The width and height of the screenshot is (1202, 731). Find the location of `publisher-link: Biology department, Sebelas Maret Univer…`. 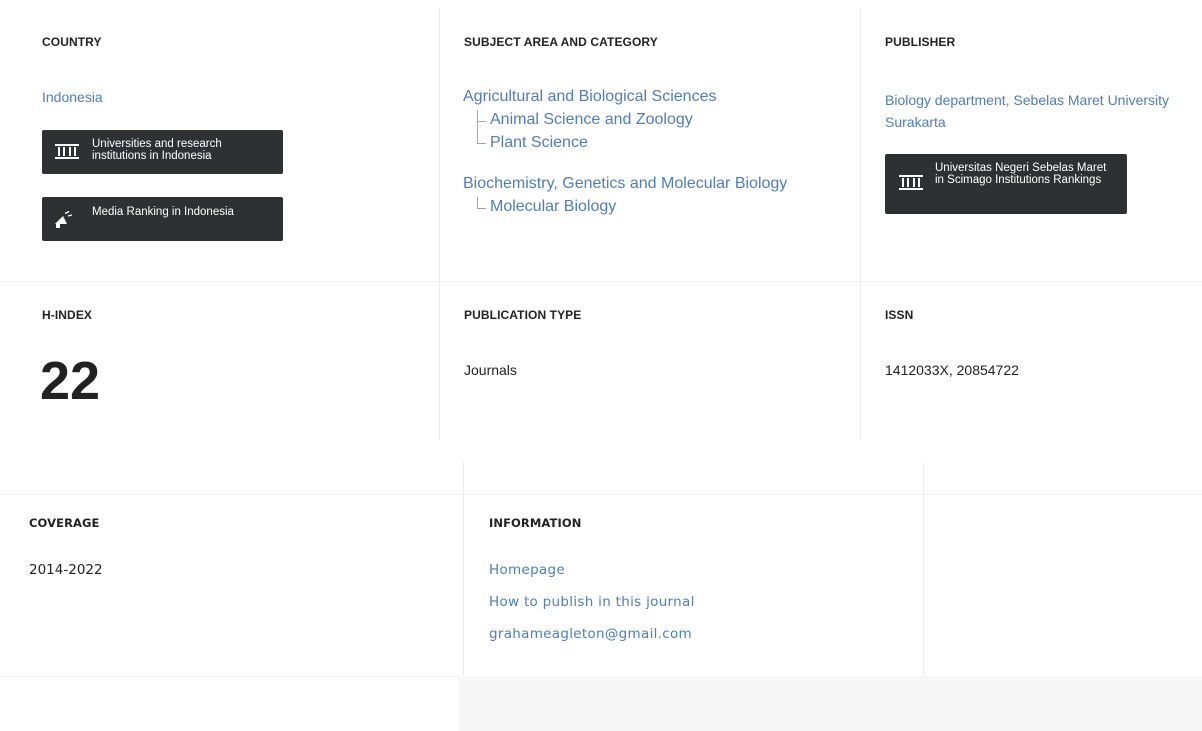

publisher-link: Biology department, Sebelas Maret Univer… is located at coordinates (1041, 111).